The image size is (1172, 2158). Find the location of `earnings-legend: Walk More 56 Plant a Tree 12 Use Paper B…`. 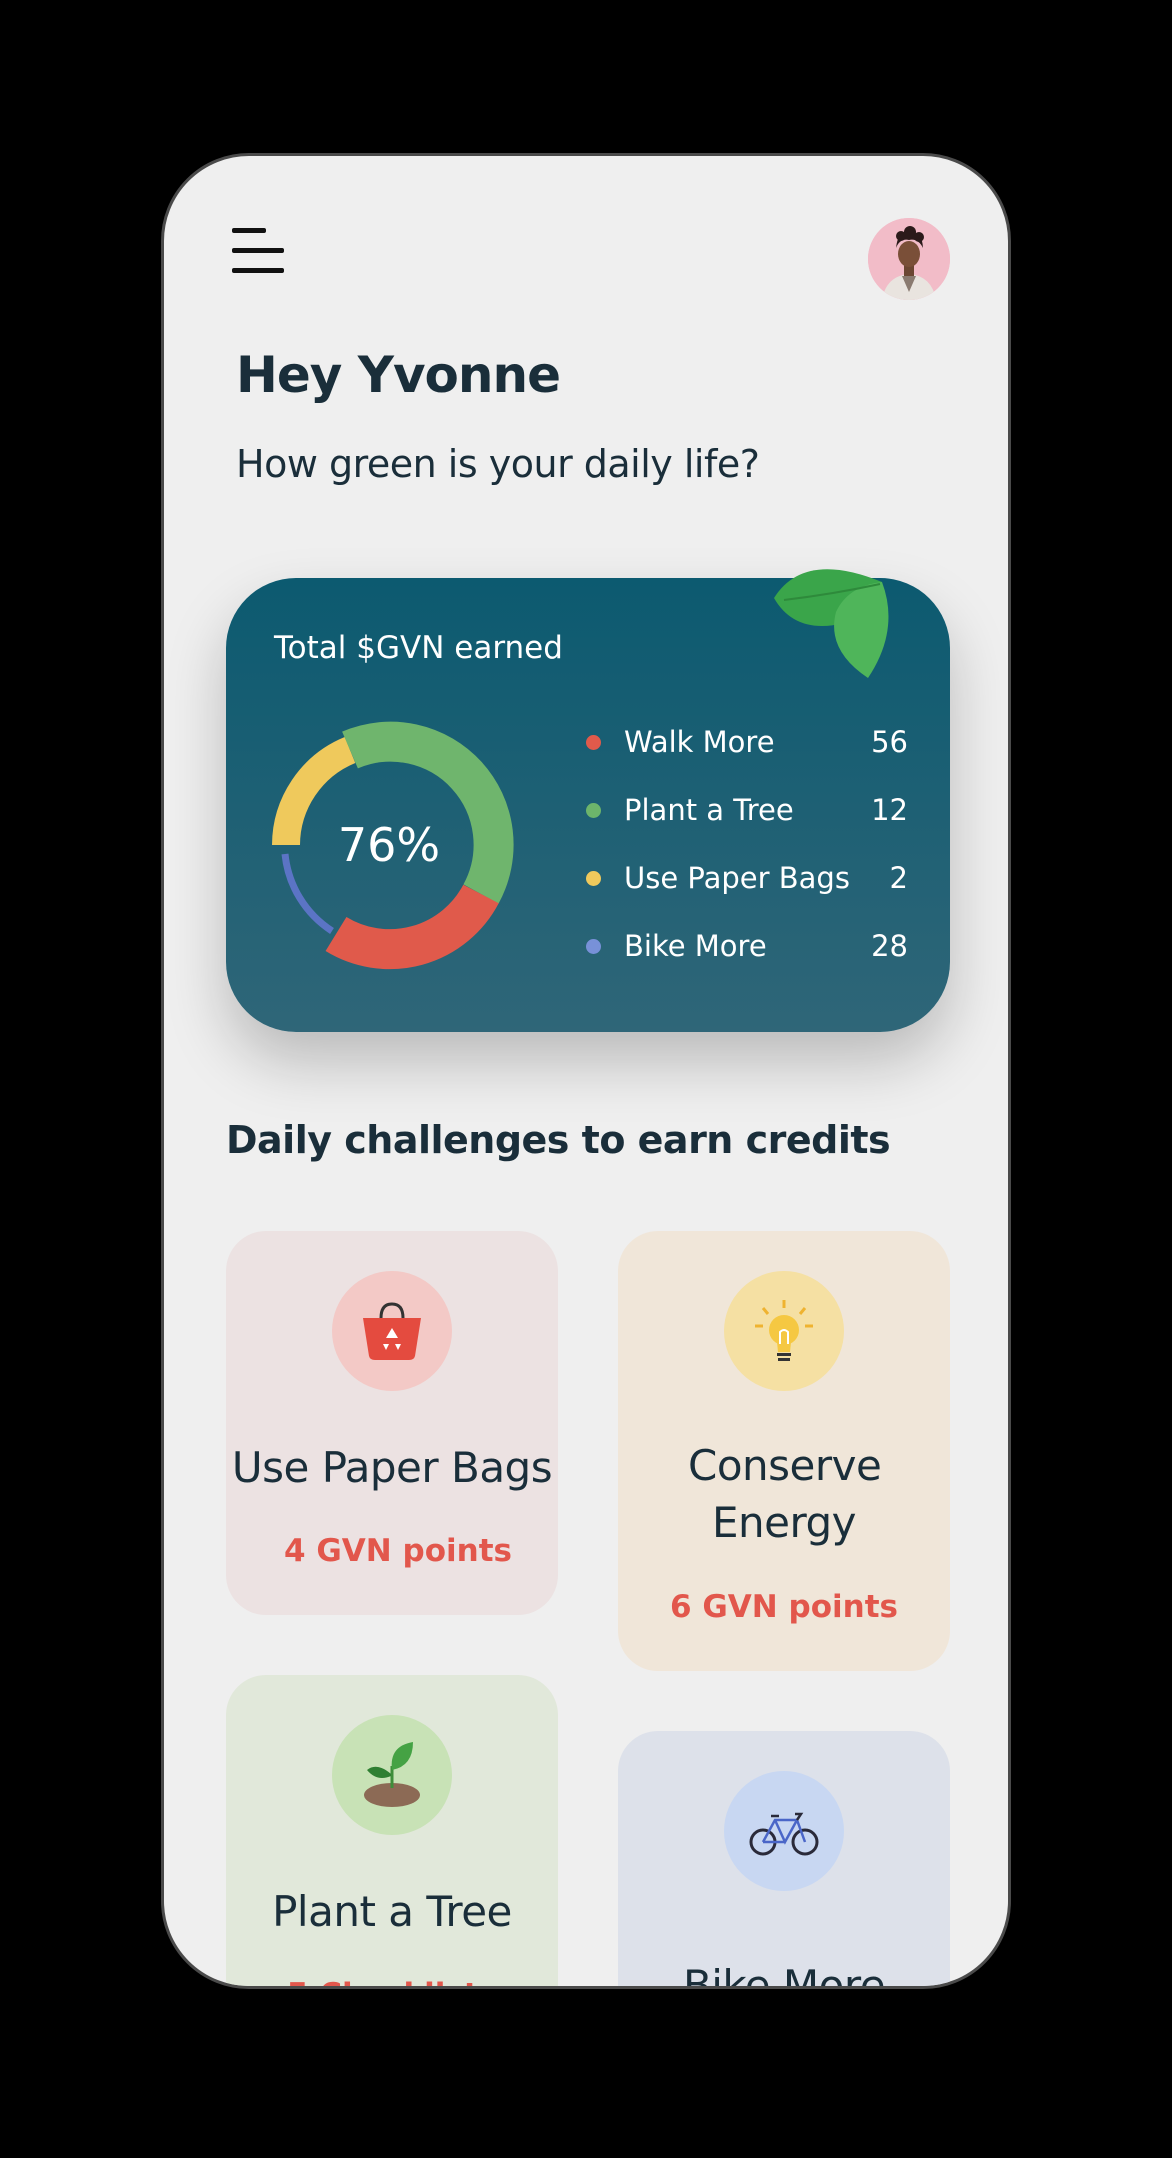

earnings-legend: Walk More 56 Plant a Tree 12 Use Paper B… is located at coordinates (747, 844).